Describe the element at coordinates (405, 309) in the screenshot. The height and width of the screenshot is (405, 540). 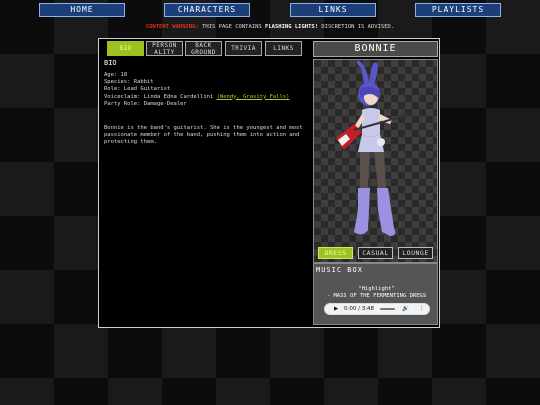
I see `volume-icon: 🔊` at that location.